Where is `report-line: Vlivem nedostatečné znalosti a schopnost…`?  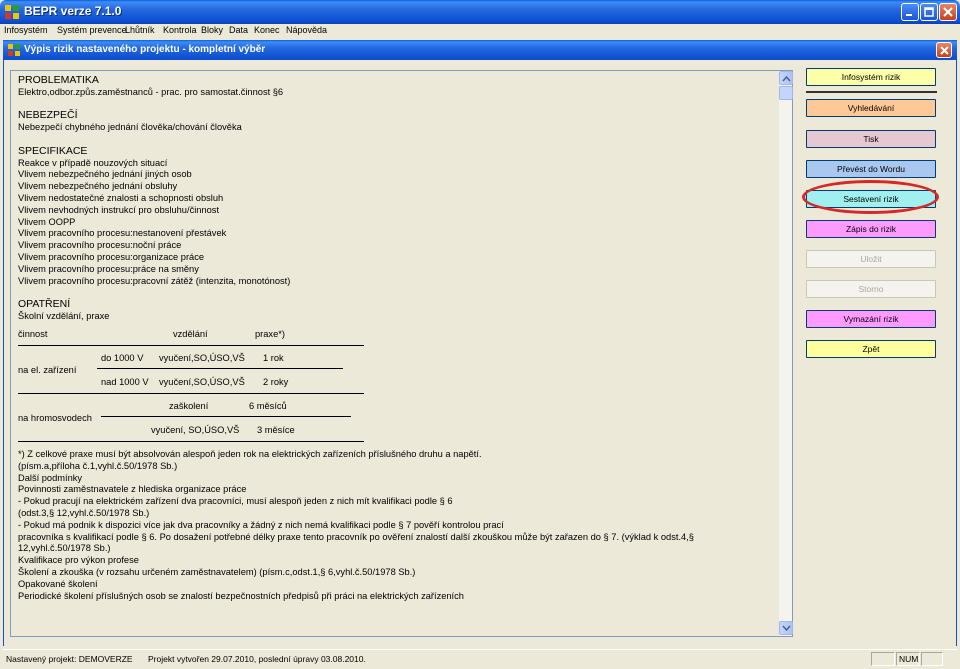 report-line: Vlivem nedostatečné znalosti a schopnost… is located at coordinates (121, 197).